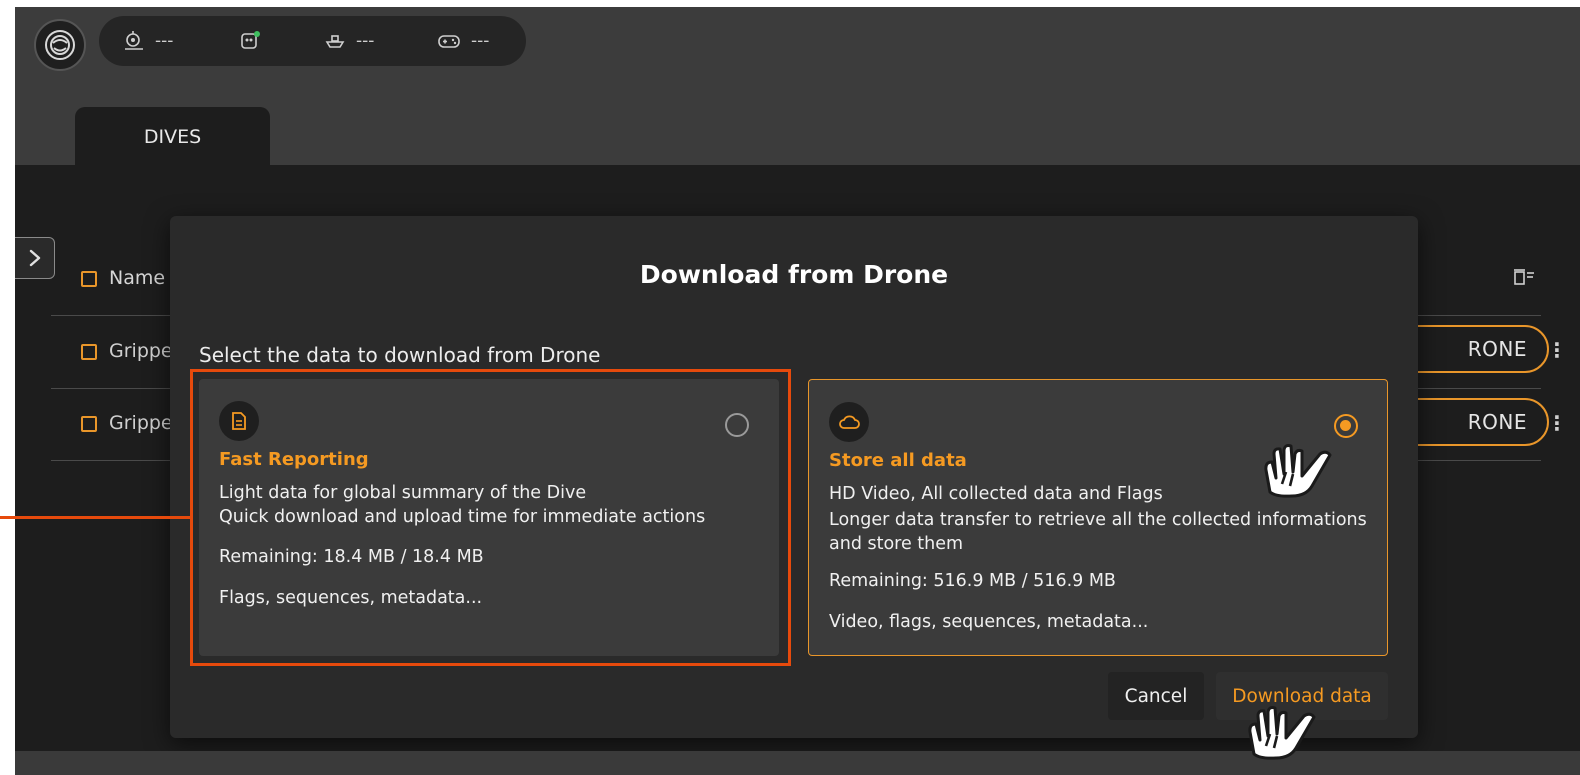  Describe the element at coordinates (490, 517) in the screenshot. I see `highlight-box` at that location.